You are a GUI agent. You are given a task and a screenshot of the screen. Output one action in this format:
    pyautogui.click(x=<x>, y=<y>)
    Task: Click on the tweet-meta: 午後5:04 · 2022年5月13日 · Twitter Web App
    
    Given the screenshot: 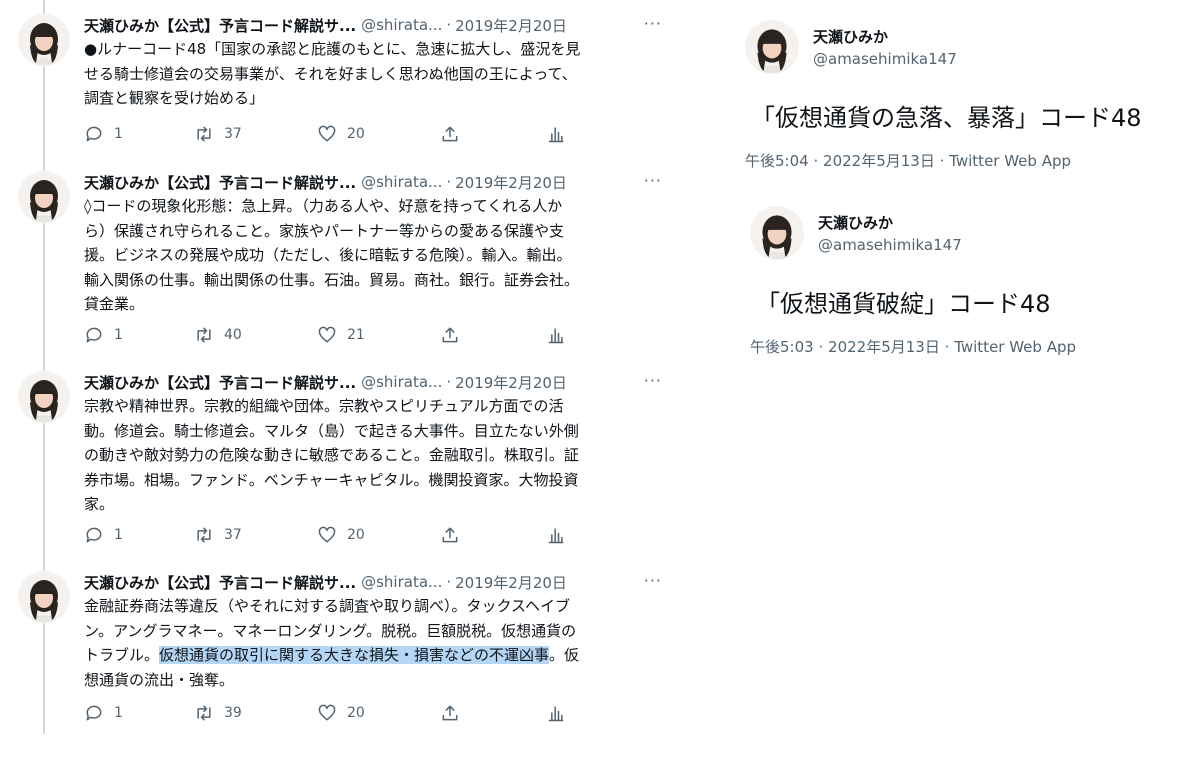 What is the action you would take?
    pyautogui.click(x=908, y=160)
    